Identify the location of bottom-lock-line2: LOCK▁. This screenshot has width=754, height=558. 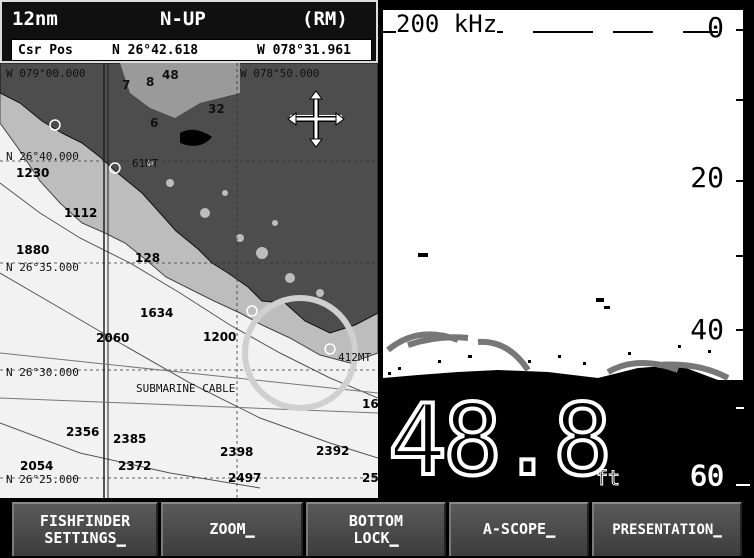
(376, 538).